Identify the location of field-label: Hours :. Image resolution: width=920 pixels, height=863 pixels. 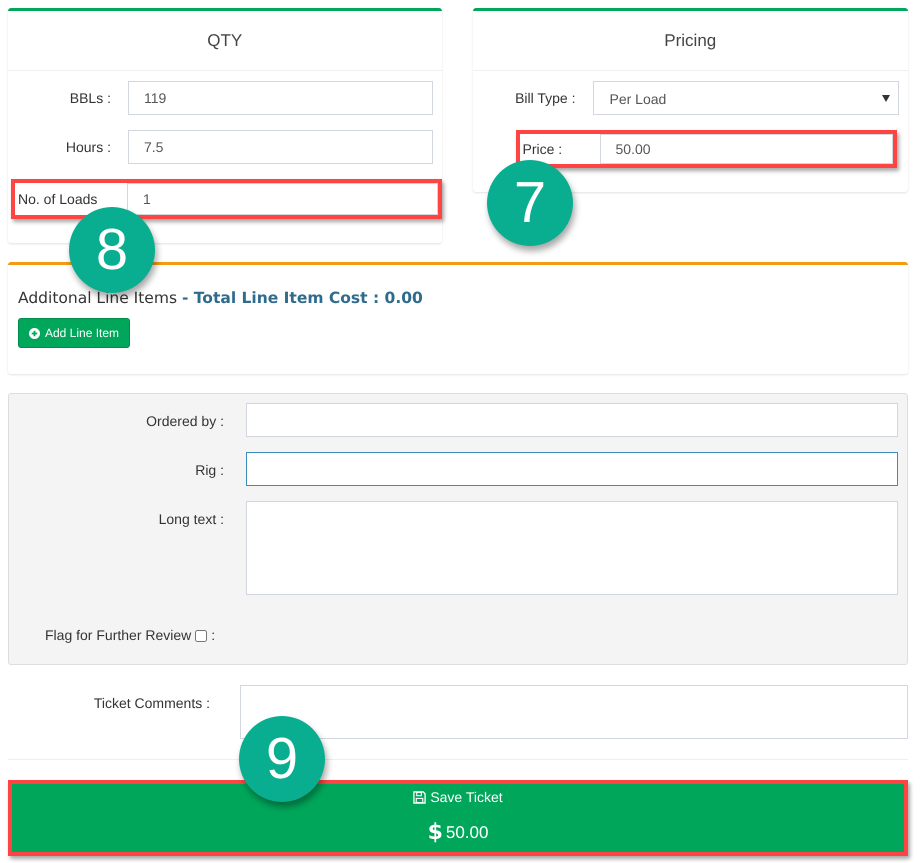
(88, 147).